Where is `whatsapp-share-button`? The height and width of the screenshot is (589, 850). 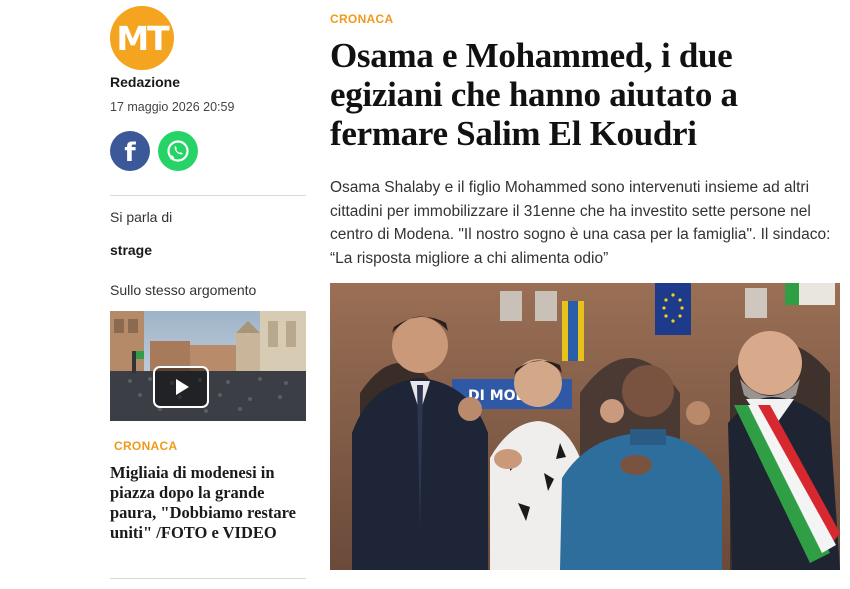 whatsapp-share-button is located at coordinates (178, 151).